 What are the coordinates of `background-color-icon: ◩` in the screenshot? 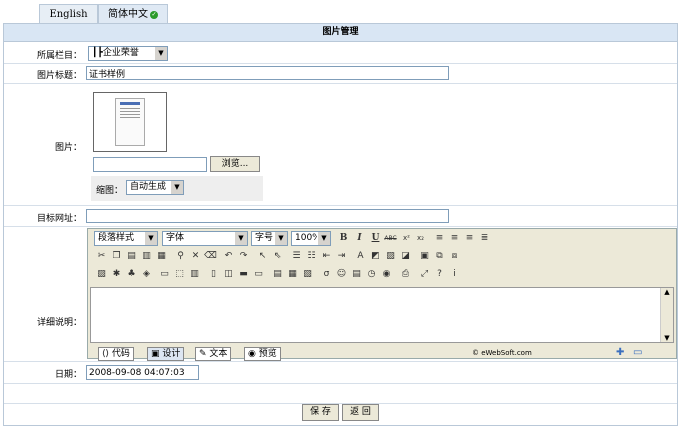 It's located at (375, 256).